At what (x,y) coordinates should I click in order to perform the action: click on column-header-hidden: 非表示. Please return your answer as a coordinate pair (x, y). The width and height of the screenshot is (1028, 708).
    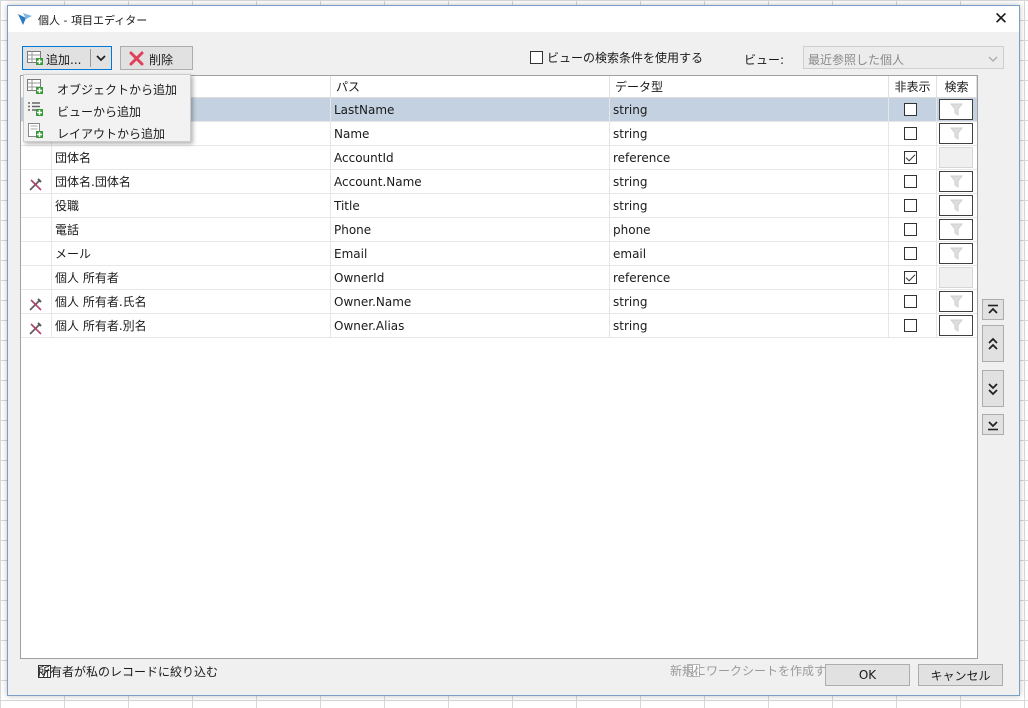
    Looking at the image, I should click on (913, 87).